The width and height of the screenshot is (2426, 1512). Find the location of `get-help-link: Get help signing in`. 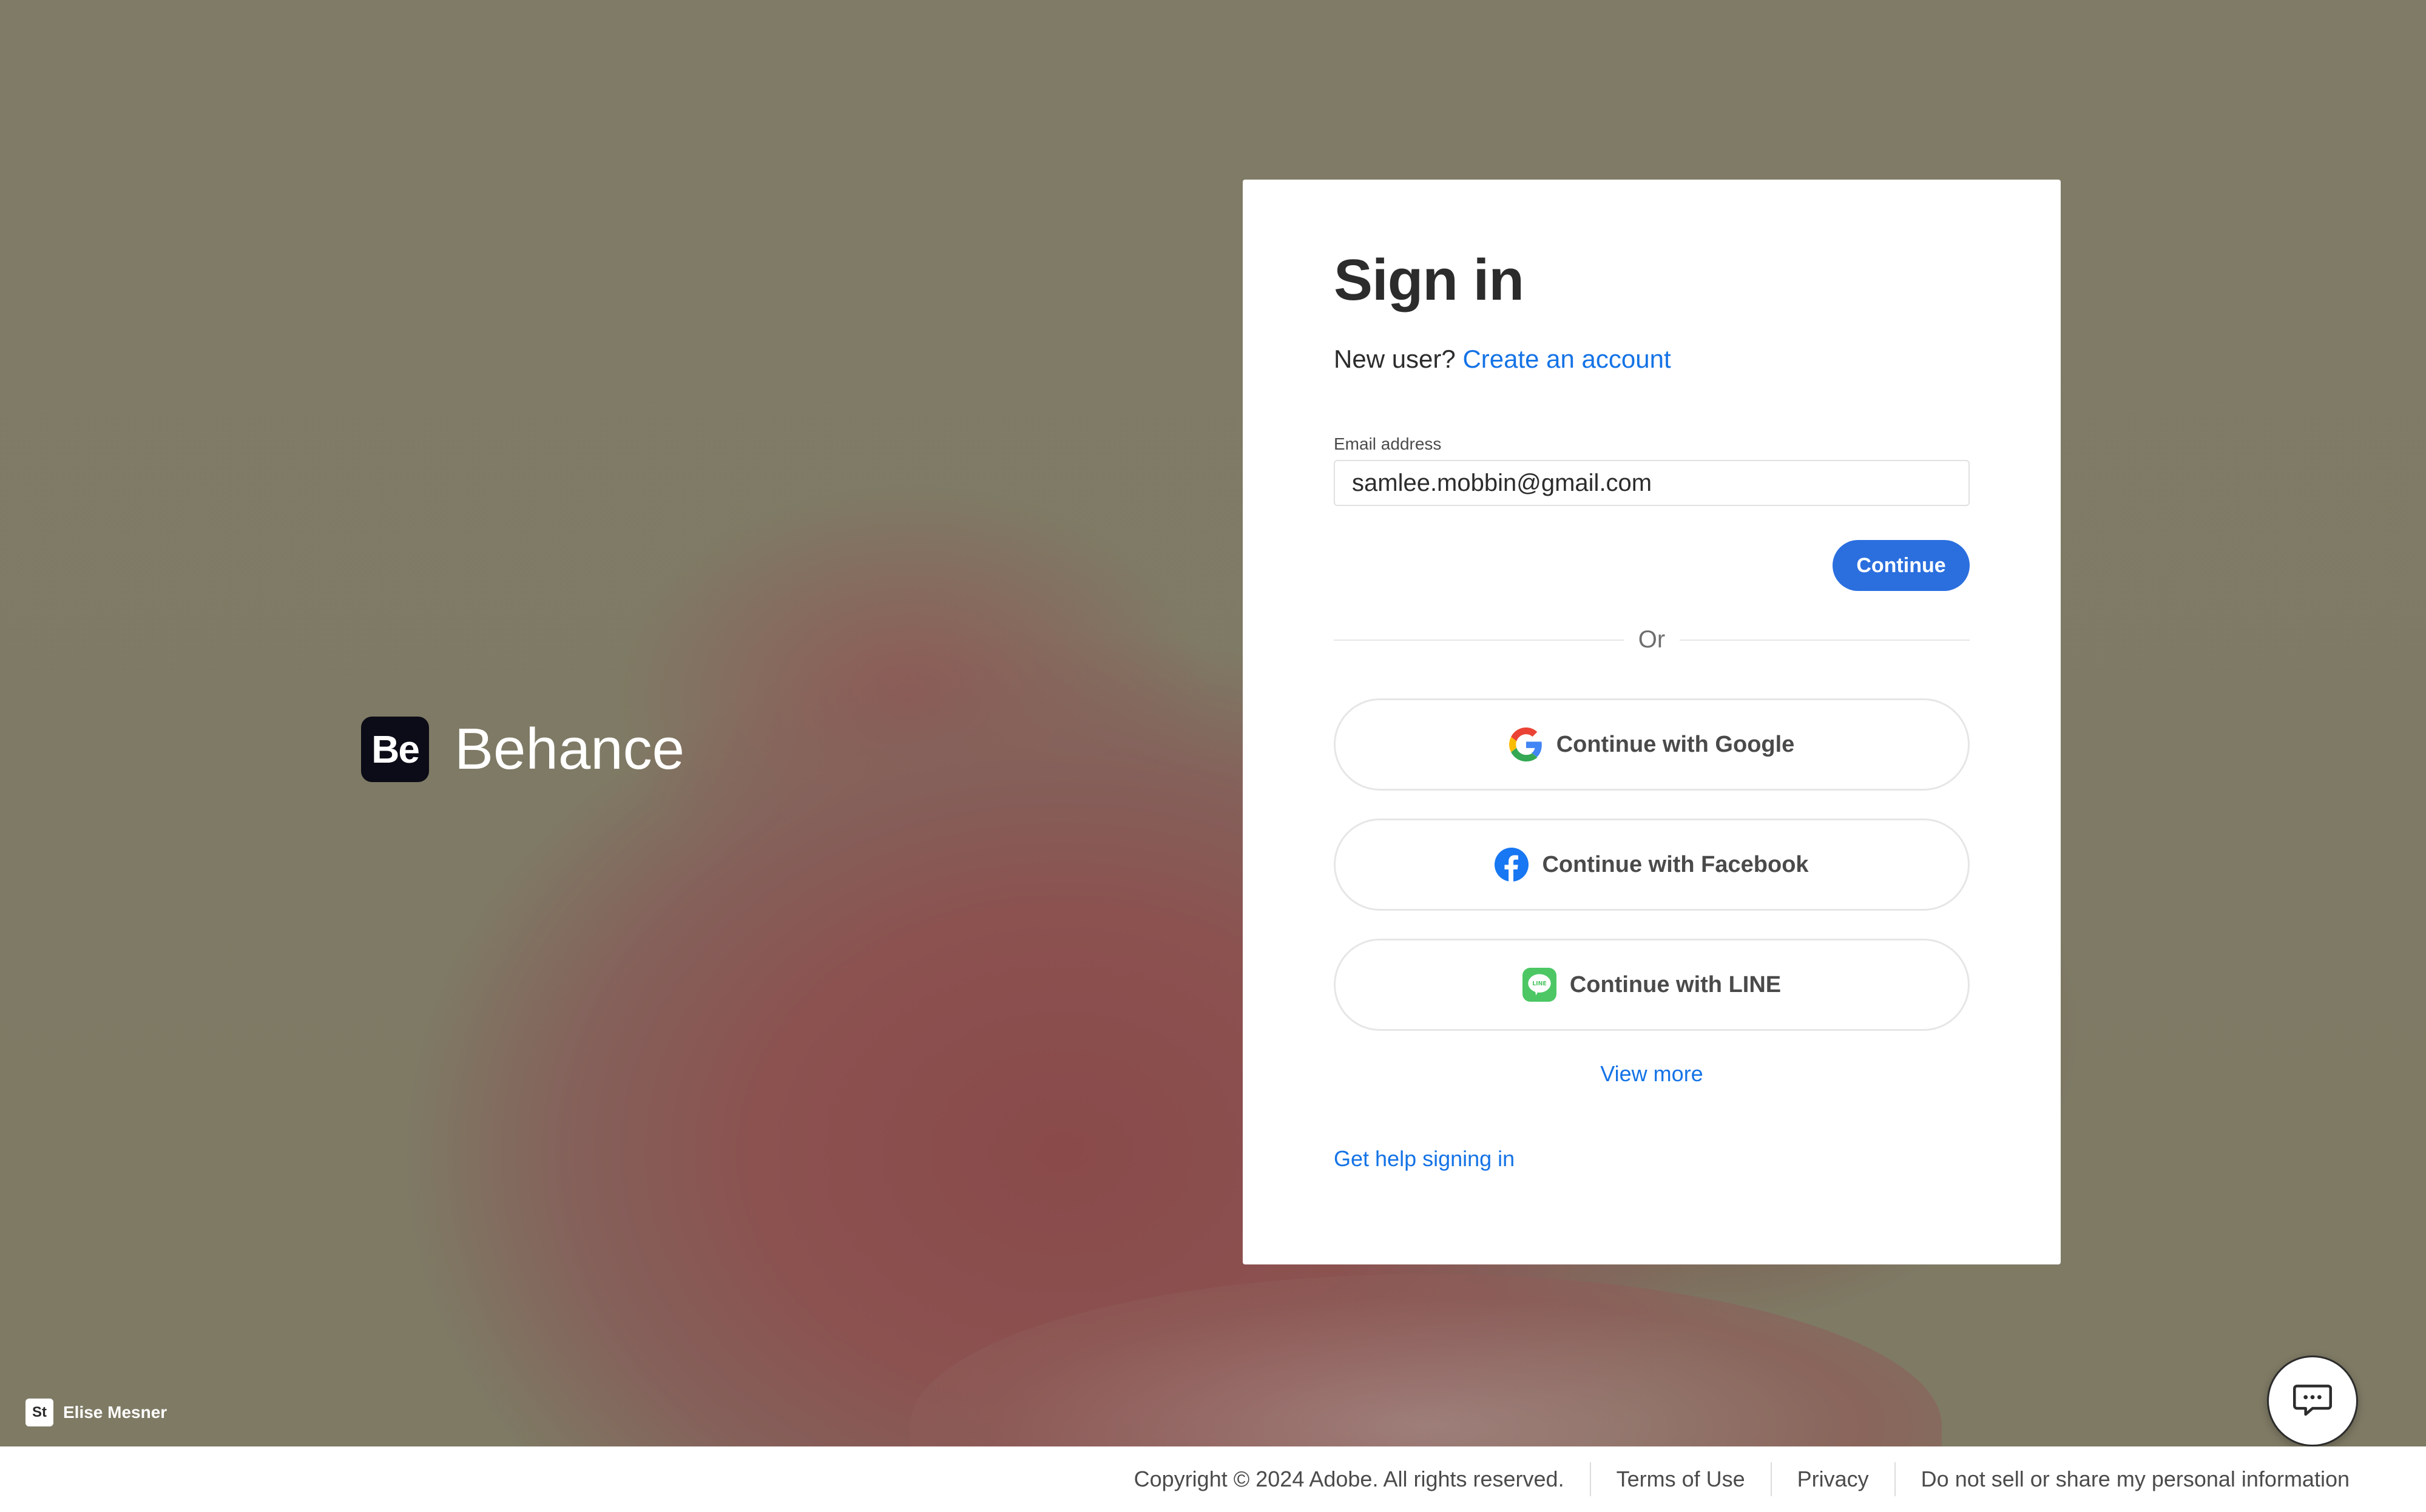

get-help-link: Get help signing in is located at coordinates (1424, 1158).